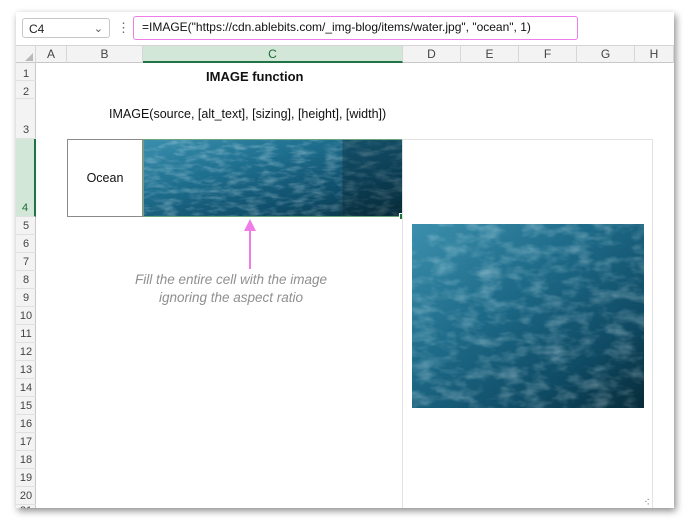 Image resolution: width=692 pixels, height=522 pixels. I want to click on name-box: C4 ⌄, so click(66, 28).